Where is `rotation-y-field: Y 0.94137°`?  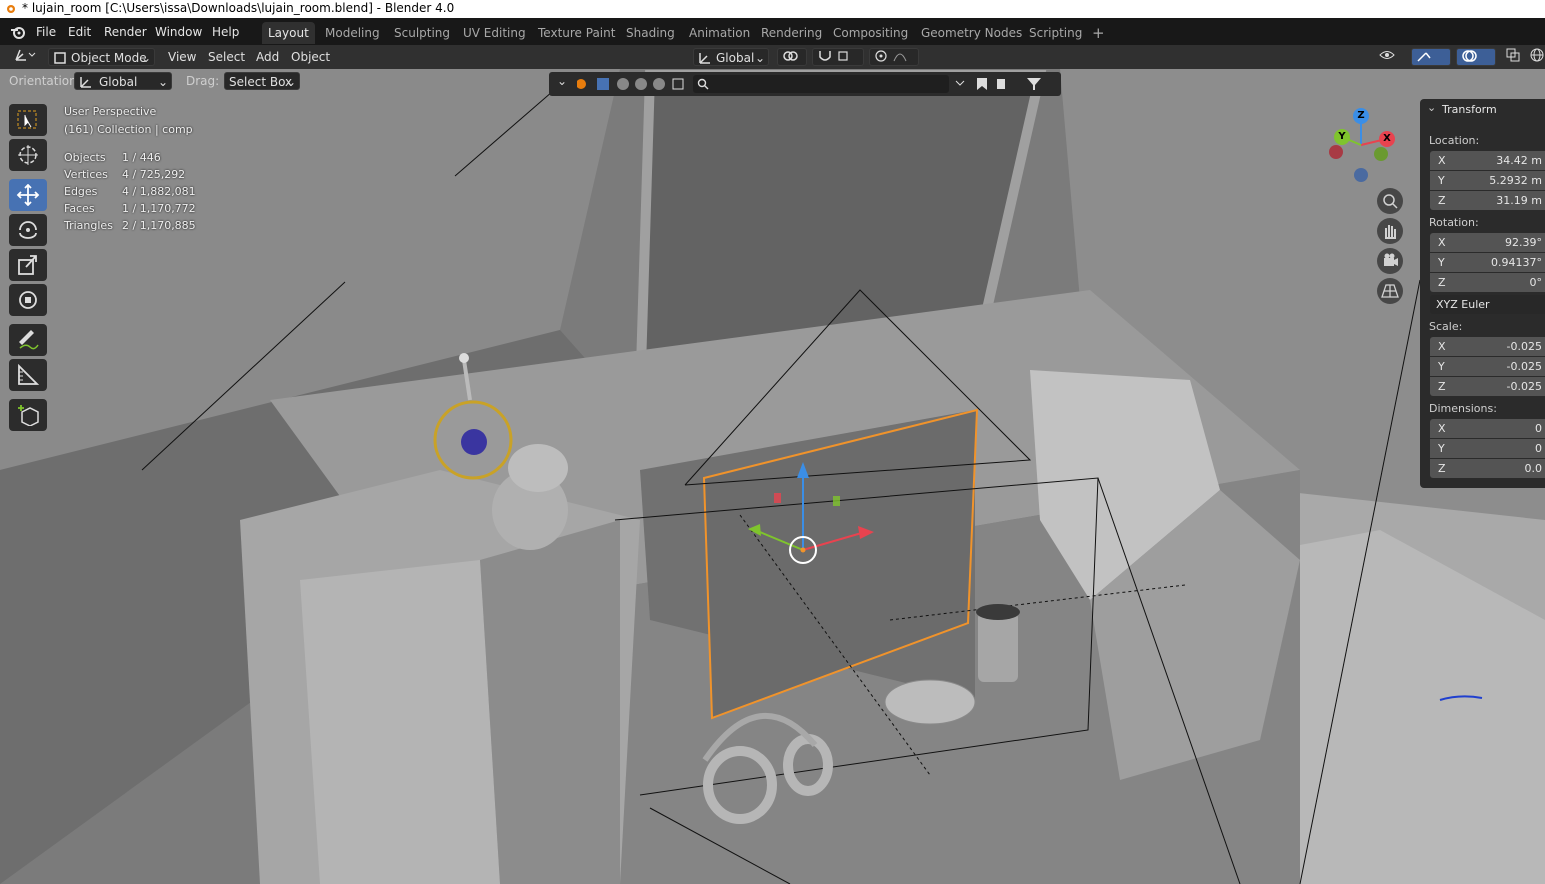
rotation-y-field: Y 0.94137° is located at coordinates (1487, 262).